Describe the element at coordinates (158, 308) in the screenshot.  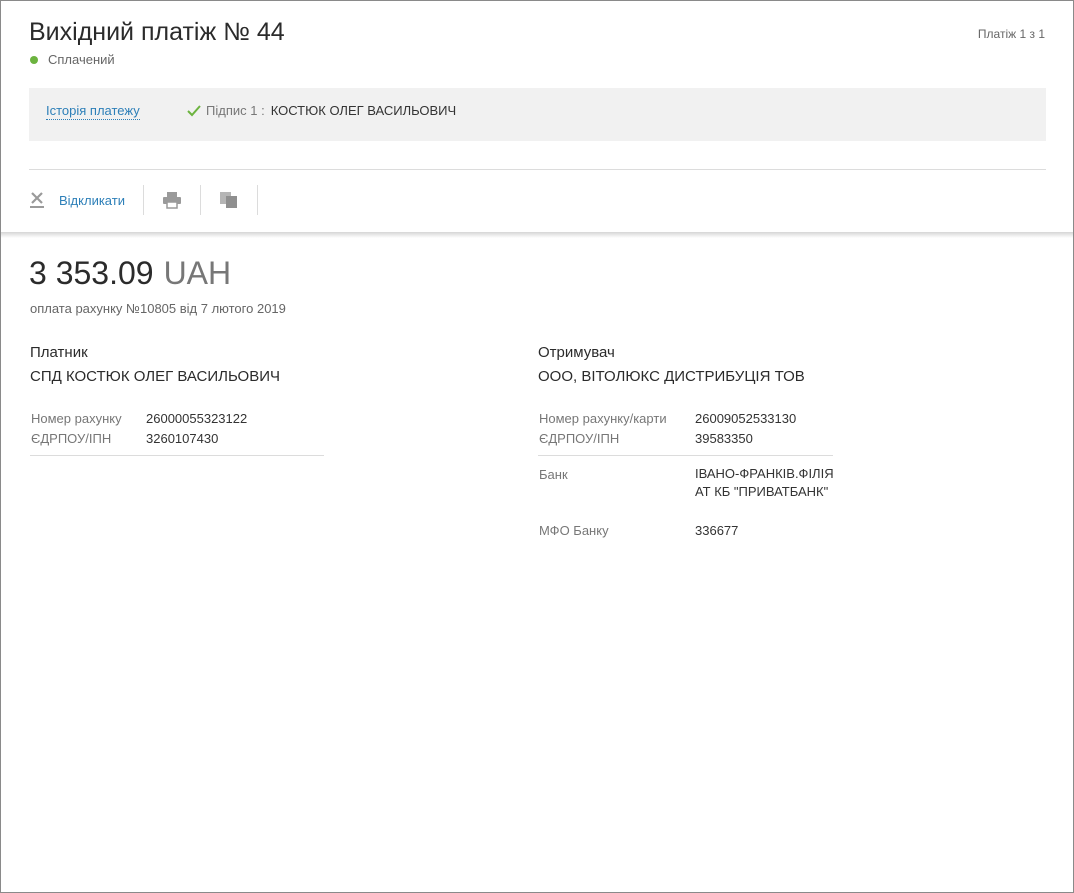
I see `payment-purpose: оплата рахунку №10805 від 7 лютого 2019` at that location.